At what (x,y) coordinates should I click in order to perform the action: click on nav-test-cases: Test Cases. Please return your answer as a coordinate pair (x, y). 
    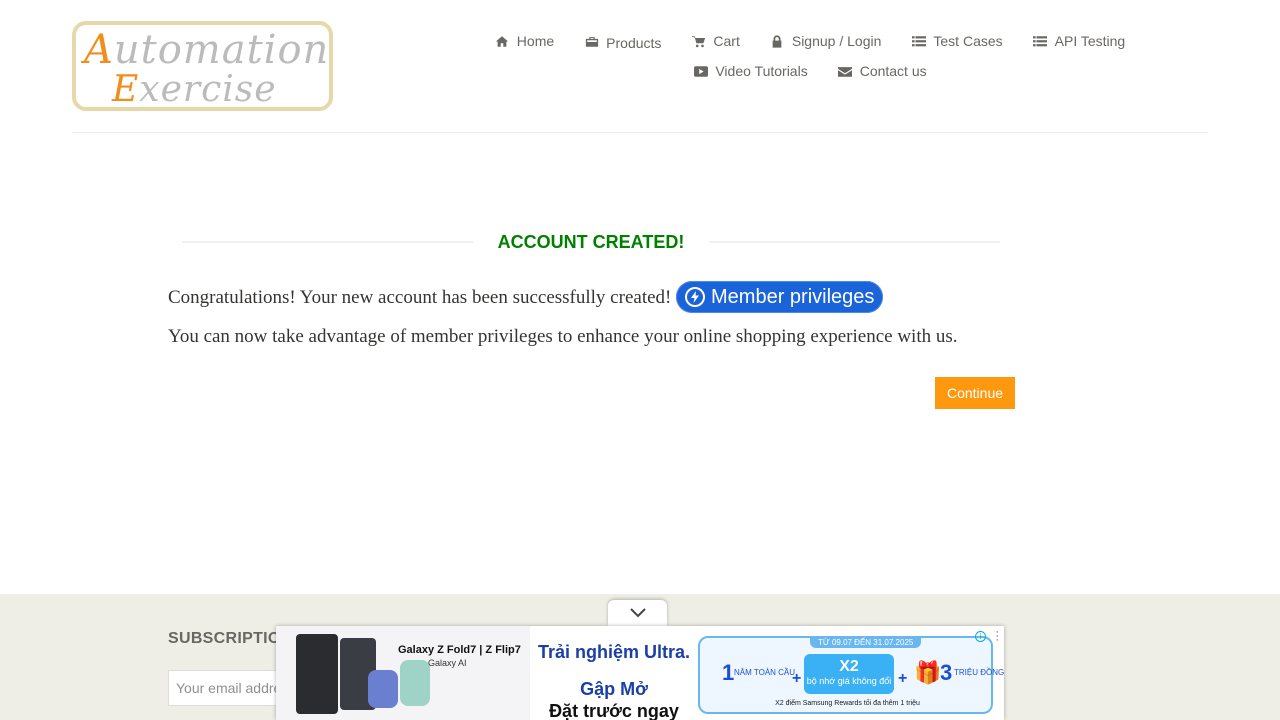
    Looking at the image, I should click on (957, 41).